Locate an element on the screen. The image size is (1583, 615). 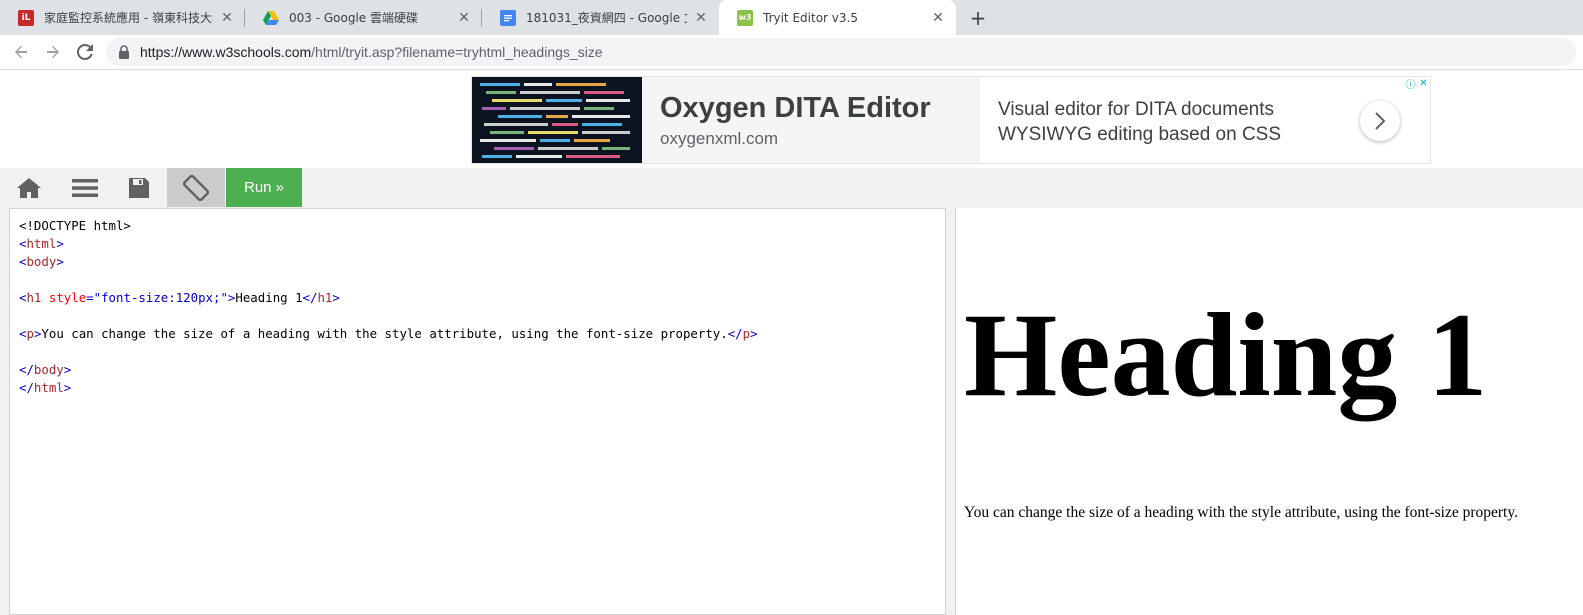
tryit-navbar: Run » is located at coordinates (791, 187).